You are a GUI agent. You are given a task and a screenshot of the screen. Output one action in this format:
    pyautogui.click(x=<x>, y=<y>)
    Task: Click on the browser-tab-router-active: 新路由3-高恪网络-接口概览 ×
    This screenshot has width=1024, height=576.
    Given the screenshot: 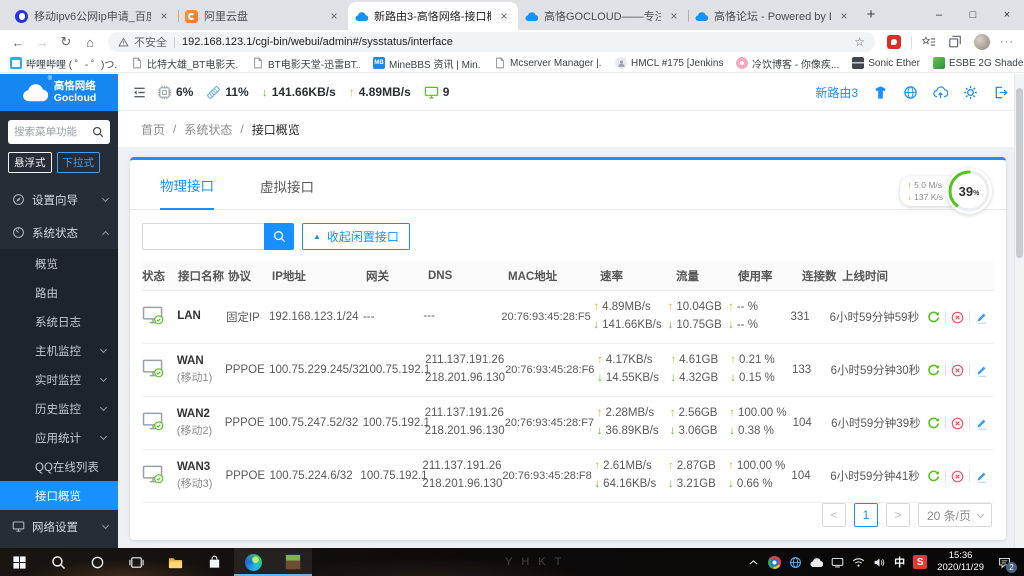 What is the action you would take?
    pyautogui.click(x=433, y=16)
    